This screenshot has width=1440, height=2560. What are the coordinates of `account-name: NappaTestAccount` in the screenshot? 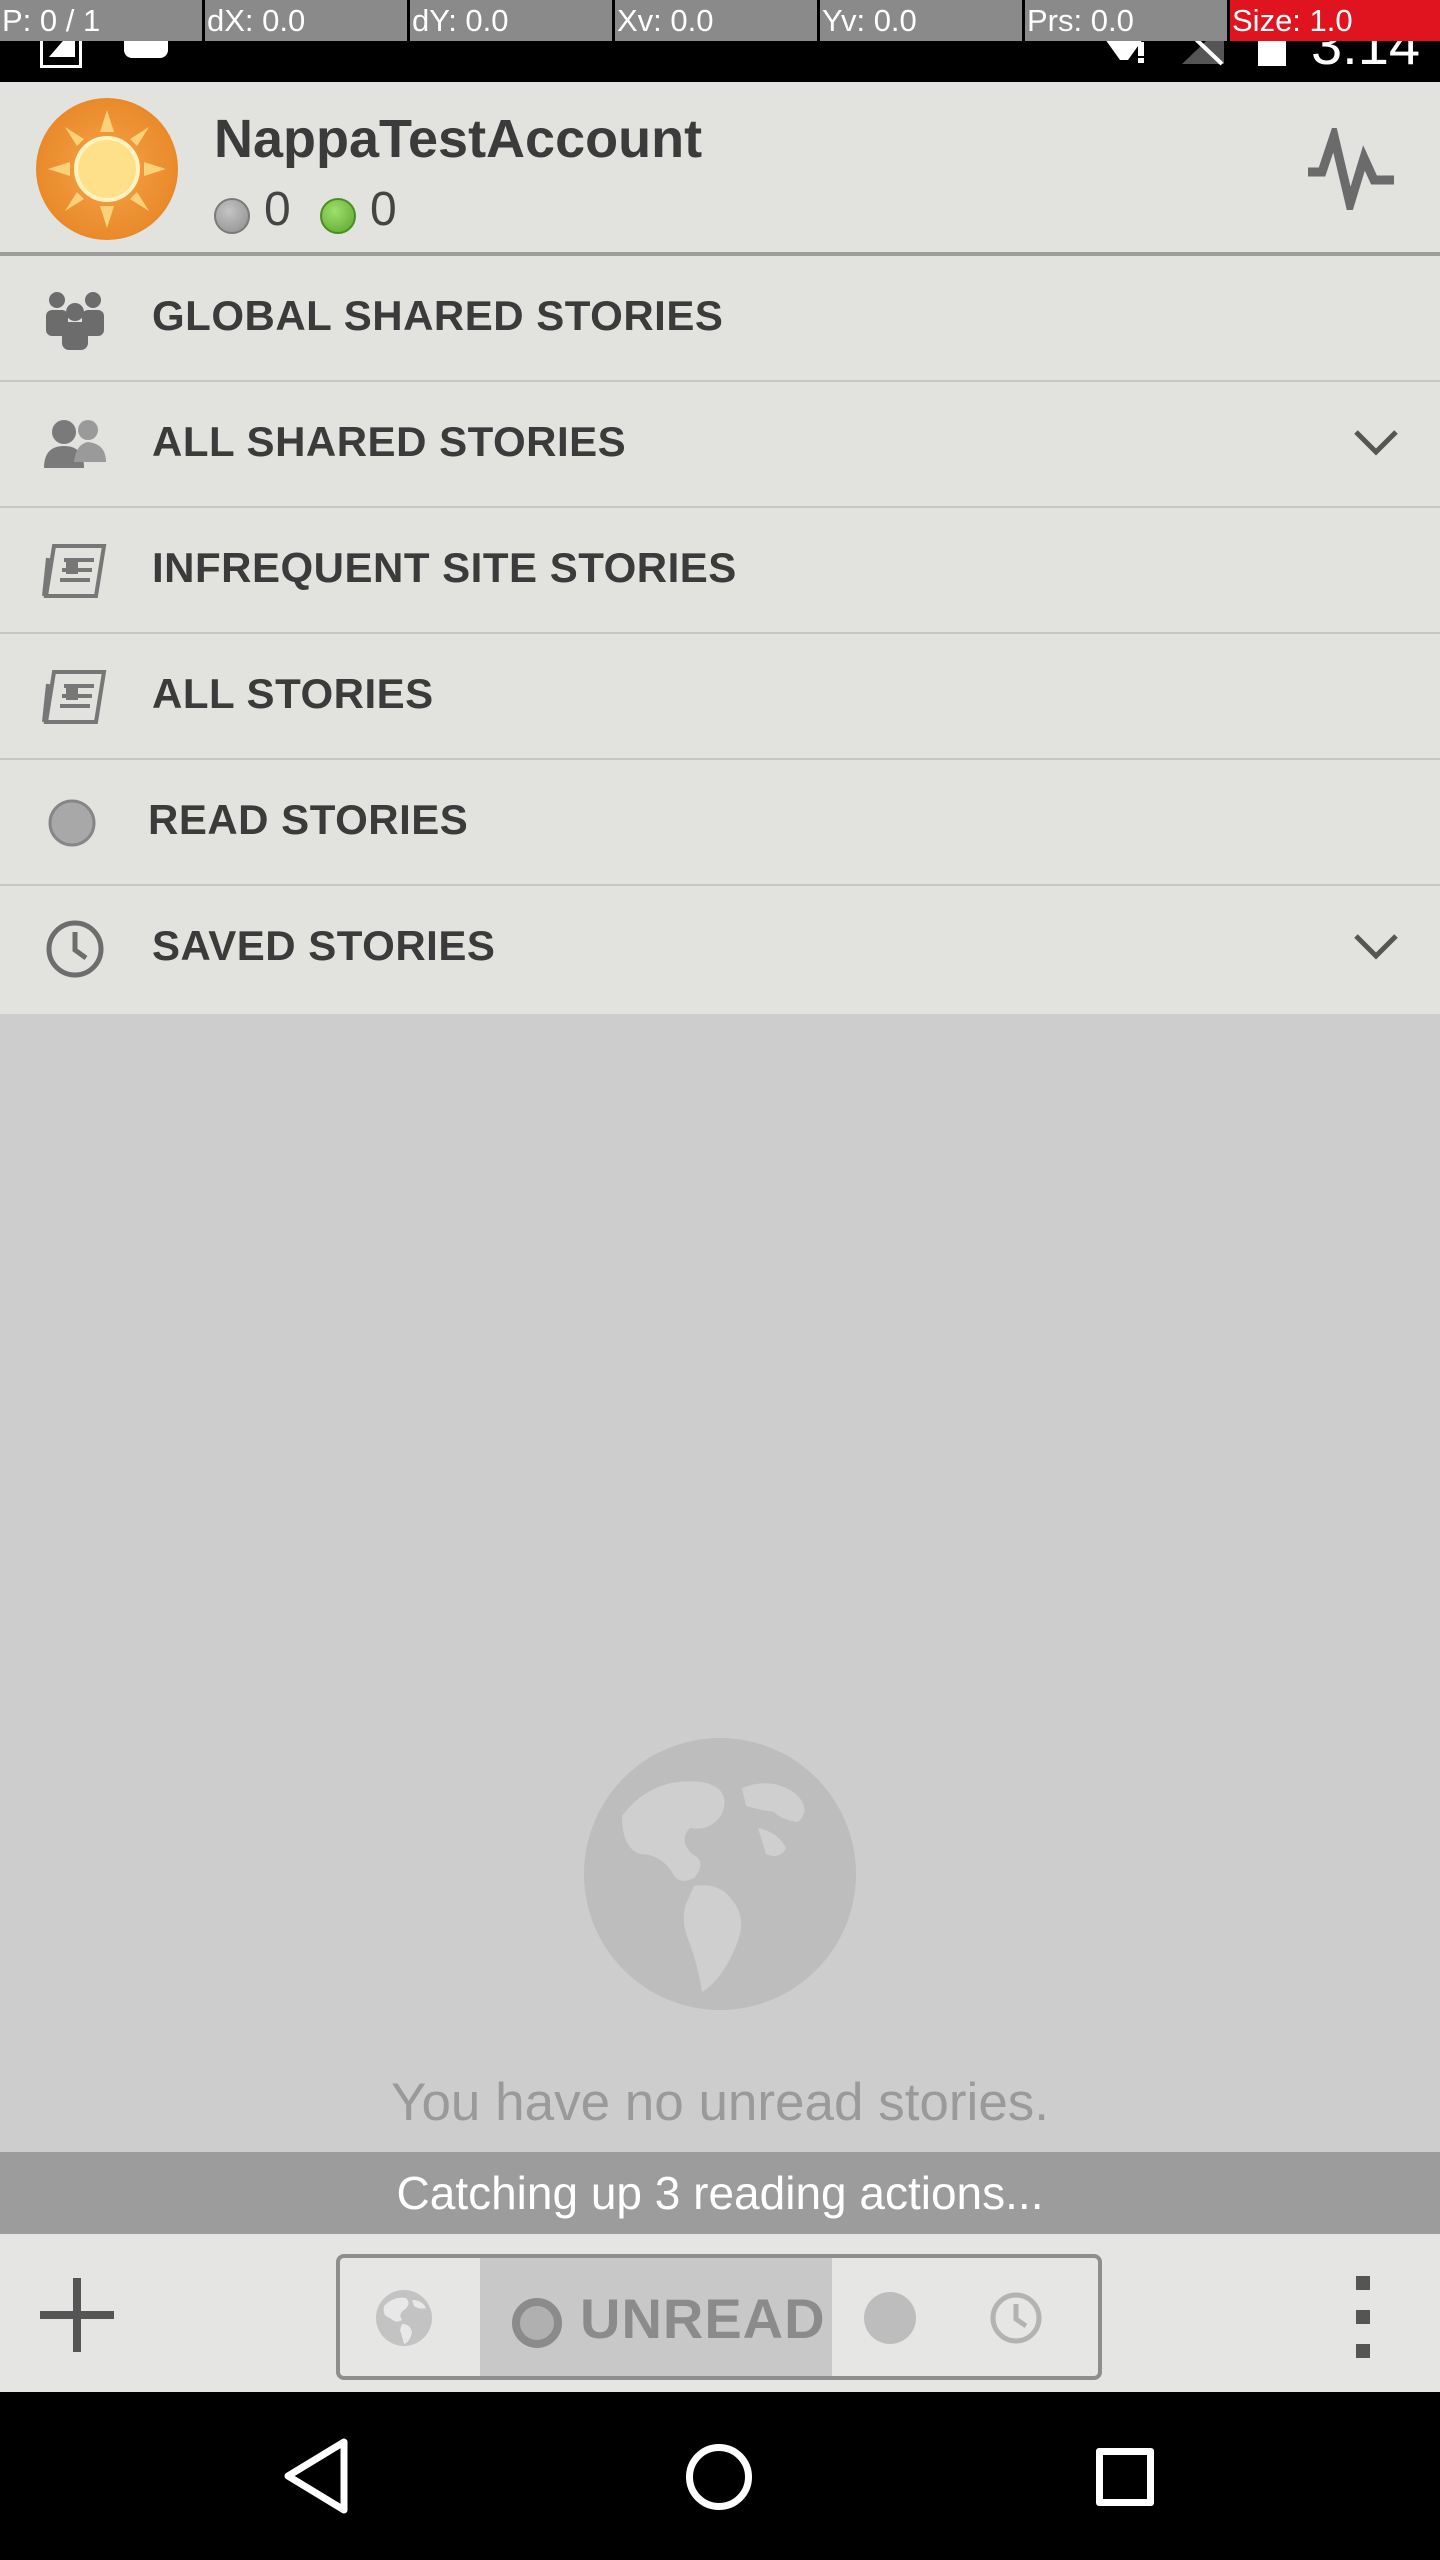 It's located at (458, 139).